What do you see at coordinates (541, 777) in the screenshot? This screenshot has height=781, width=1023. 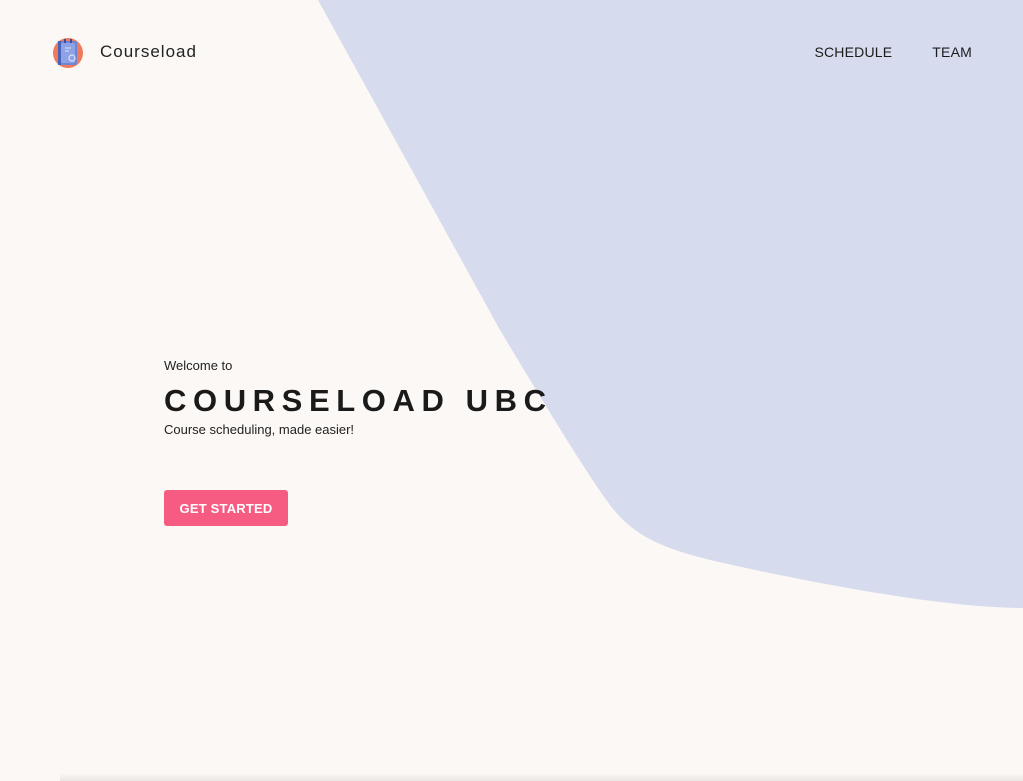 I see `bottom-shadow` at bounding box center [541, 777].